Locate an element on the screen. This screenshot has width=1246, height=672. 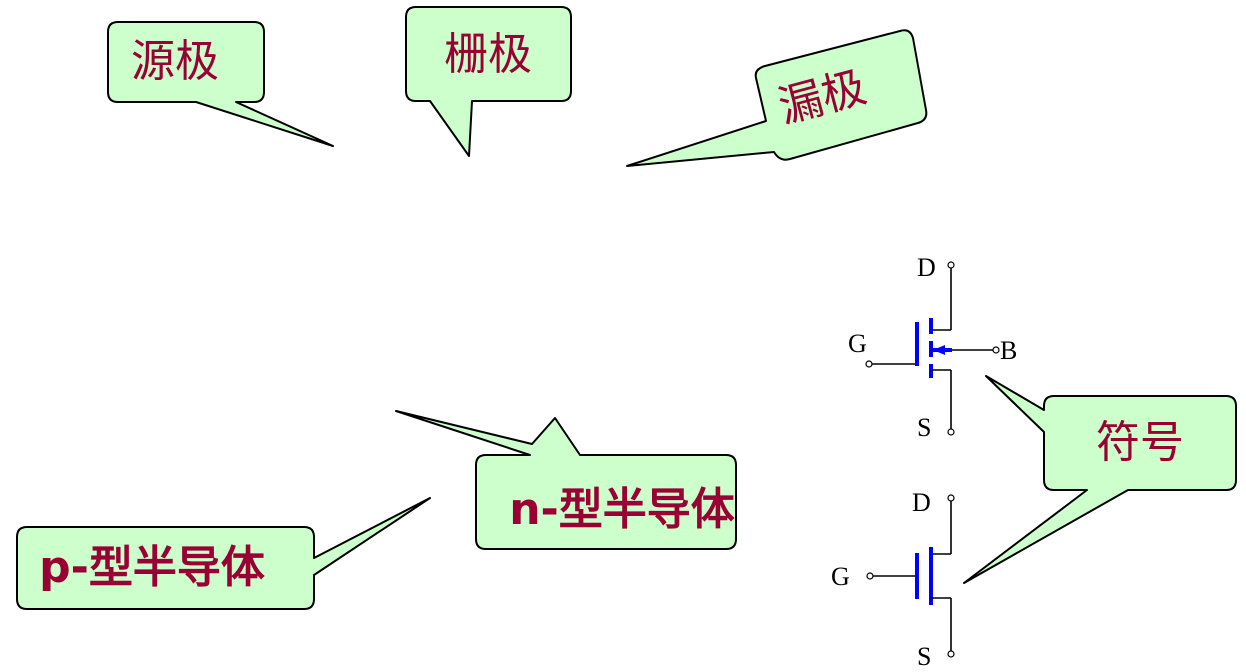
callout-n-type-label: n-型半导体 is located at coordinates (622, 509).